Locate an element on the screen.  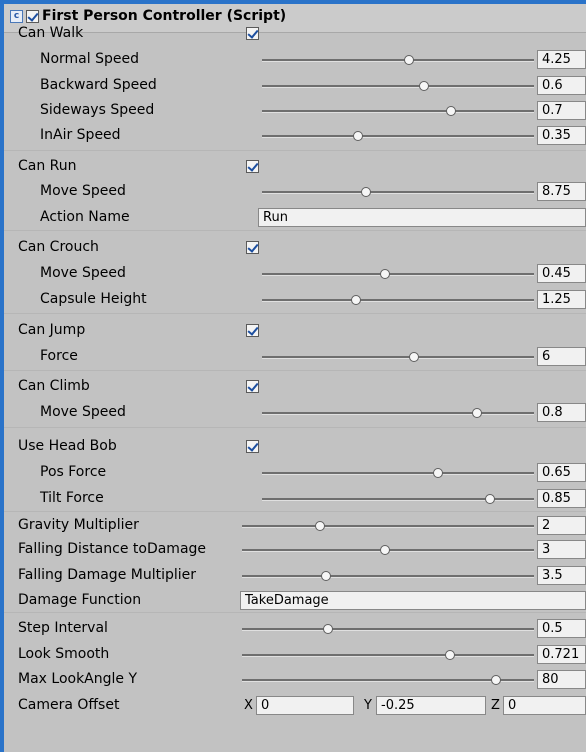
max-lookangle-y-label: Max LookAngle Y is located at coordinates (78, 679).